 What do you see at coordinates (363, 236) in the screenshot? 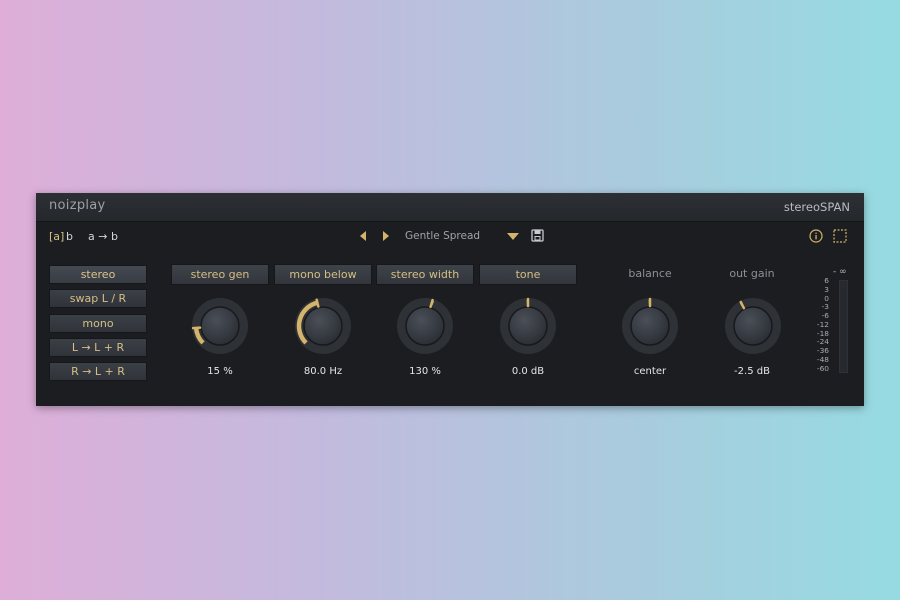
I see `triangle-left-icon` at bounding box center [363, 236].